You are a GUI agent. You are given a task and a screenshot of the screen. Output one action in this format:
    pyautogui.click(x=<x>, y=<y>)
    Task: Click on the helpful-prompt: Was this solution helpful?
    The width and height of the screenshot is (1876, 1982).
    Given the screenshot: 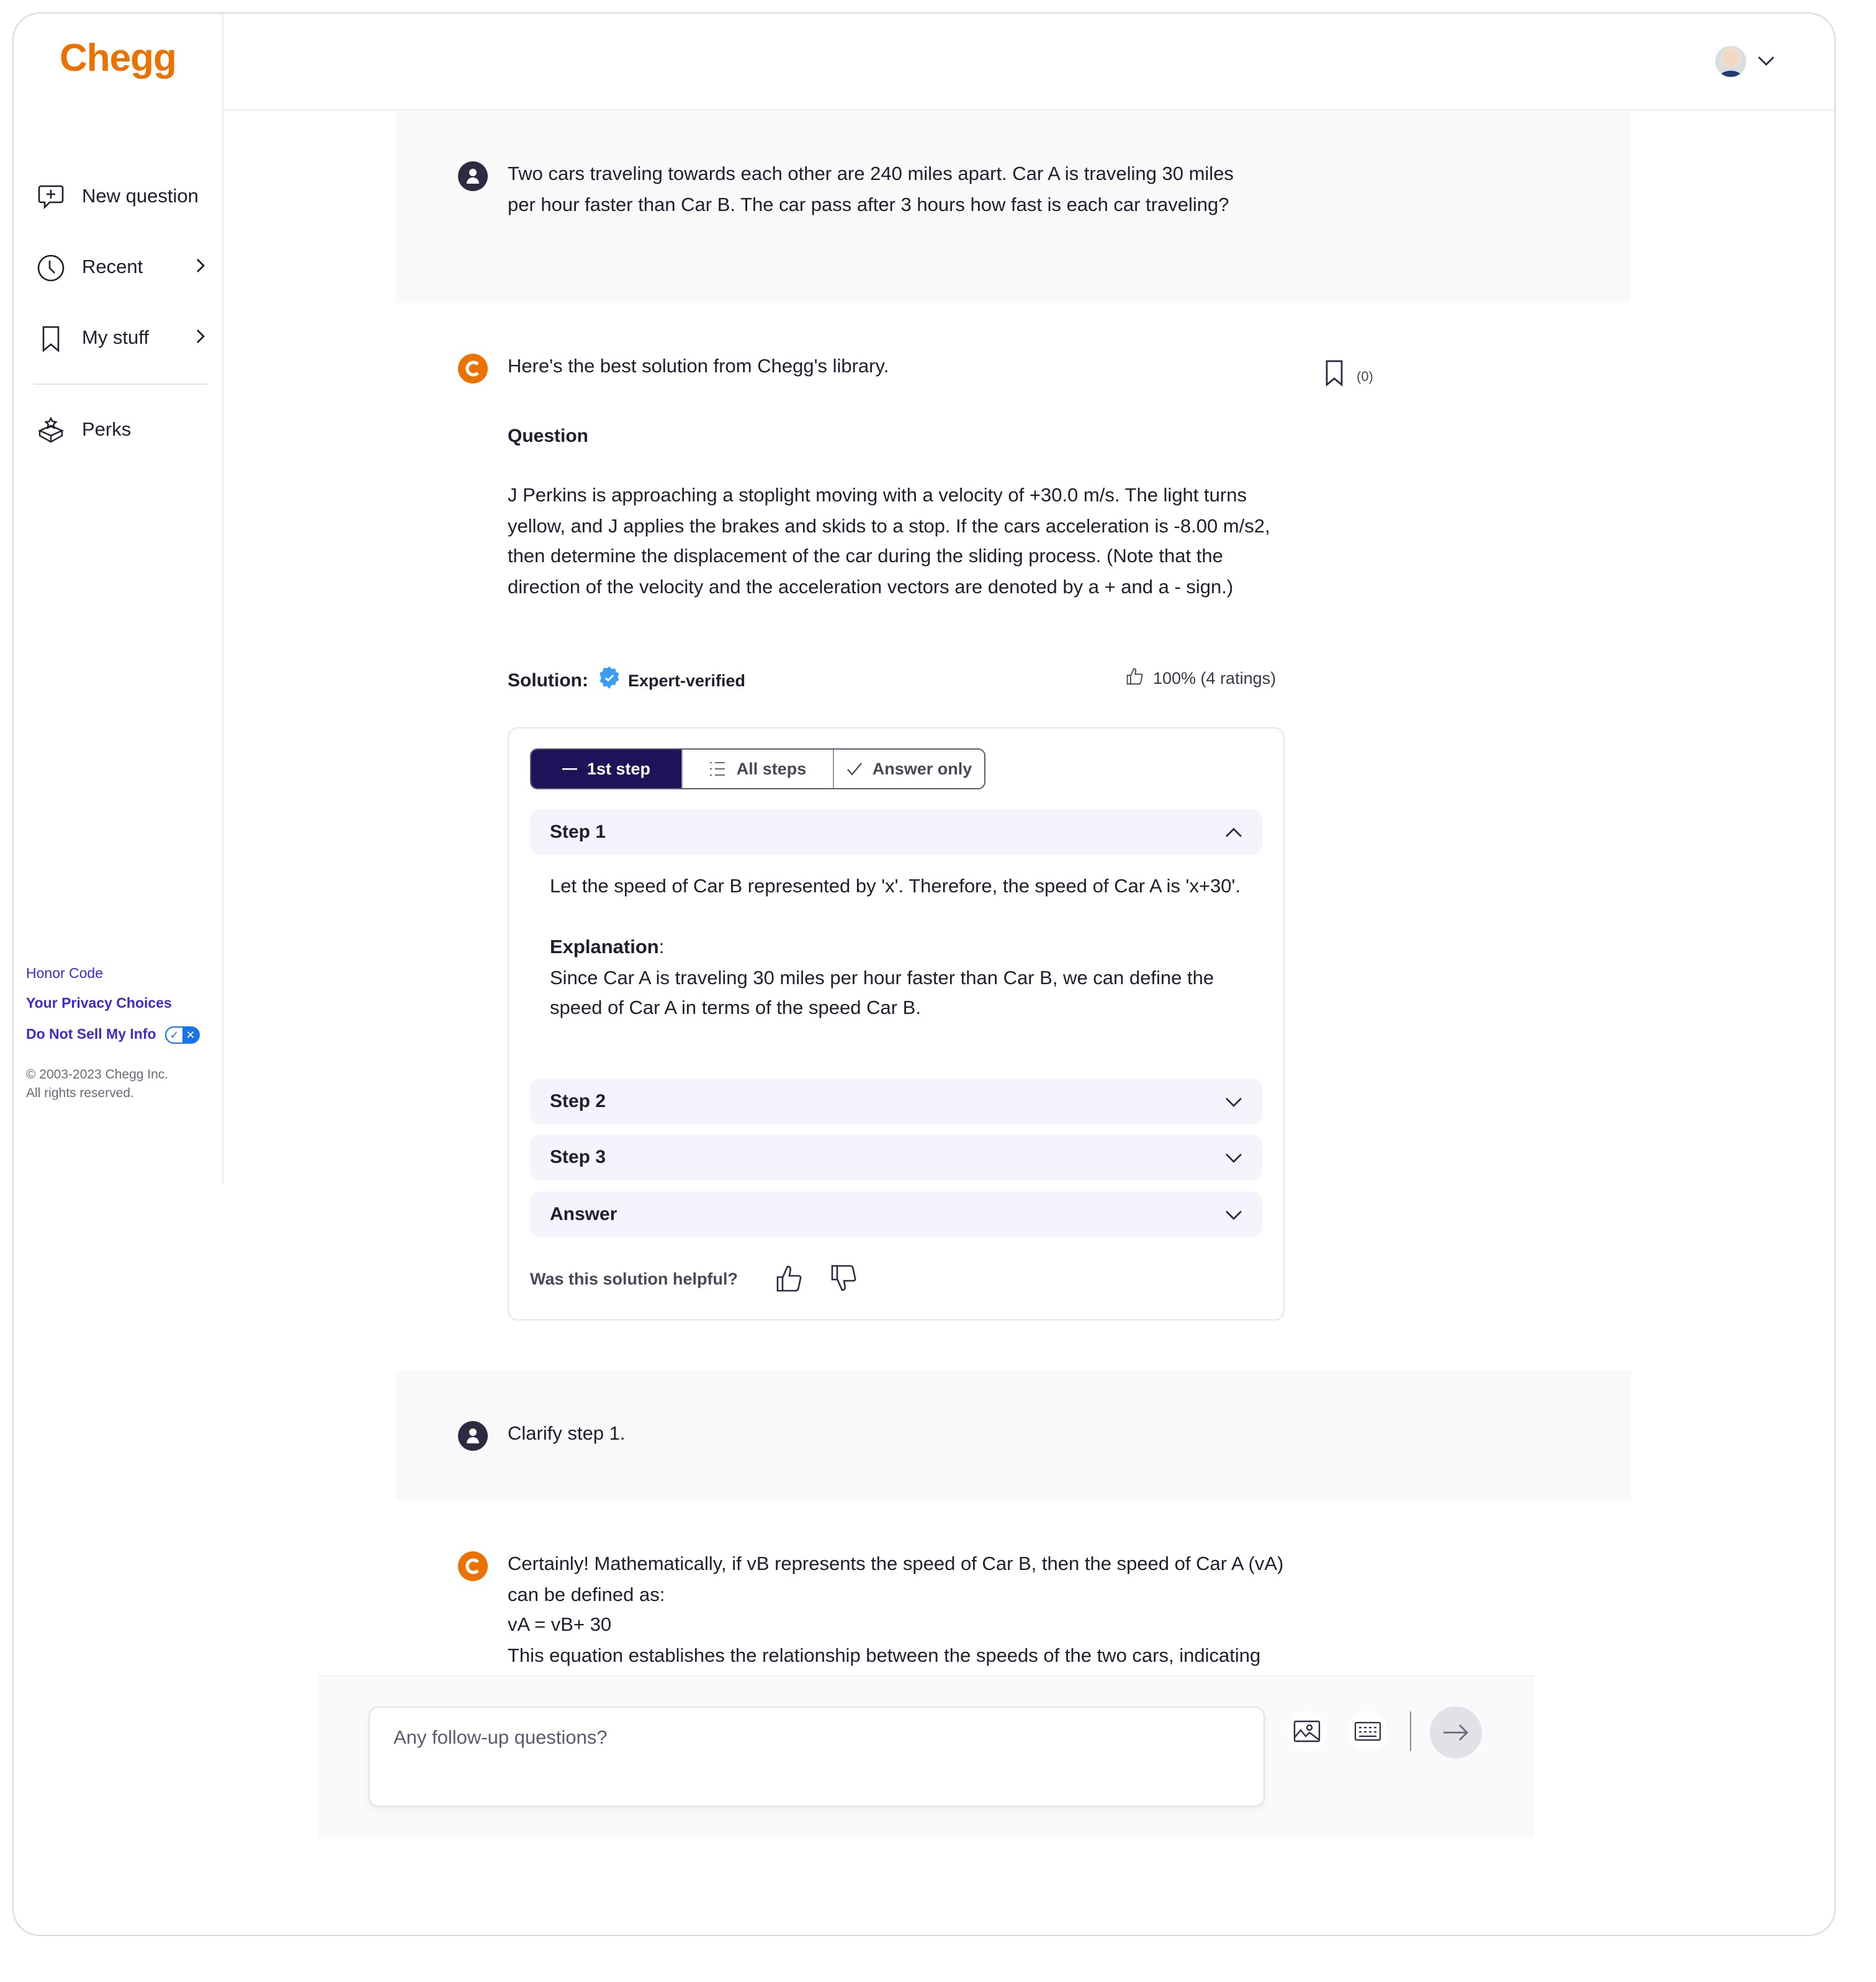 What is the action you would take?
    pyautogui.click(x=634, y=1279)
    